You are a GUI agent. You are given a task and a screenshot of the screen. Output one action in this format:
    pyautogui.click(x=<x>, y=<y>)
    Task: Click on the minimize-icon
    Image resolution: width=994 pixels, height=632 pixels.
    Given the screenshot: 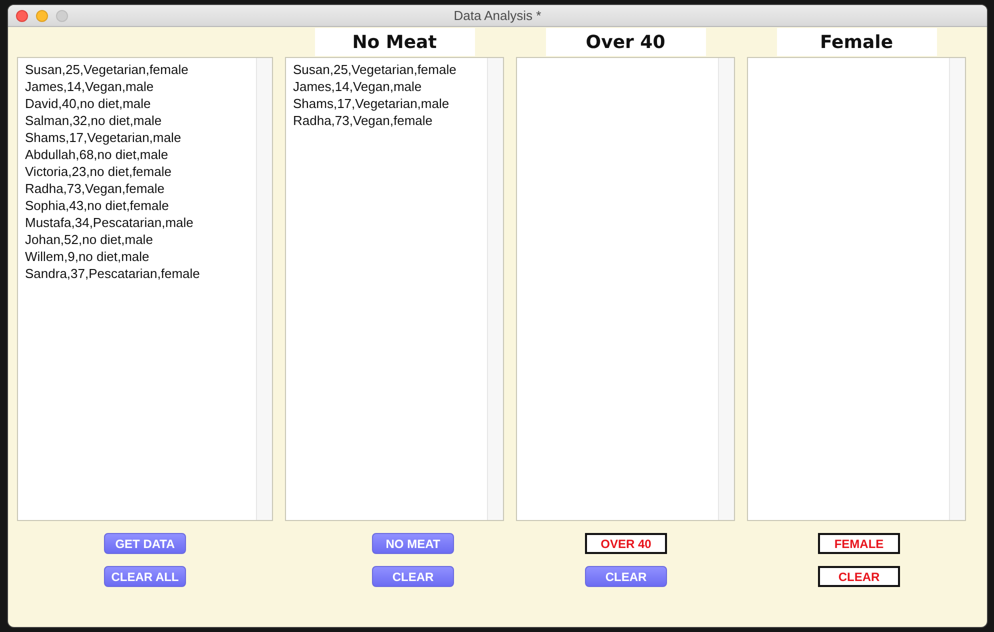 What is the action you would take?
    pyautogui.click(x=42, y=16)
    